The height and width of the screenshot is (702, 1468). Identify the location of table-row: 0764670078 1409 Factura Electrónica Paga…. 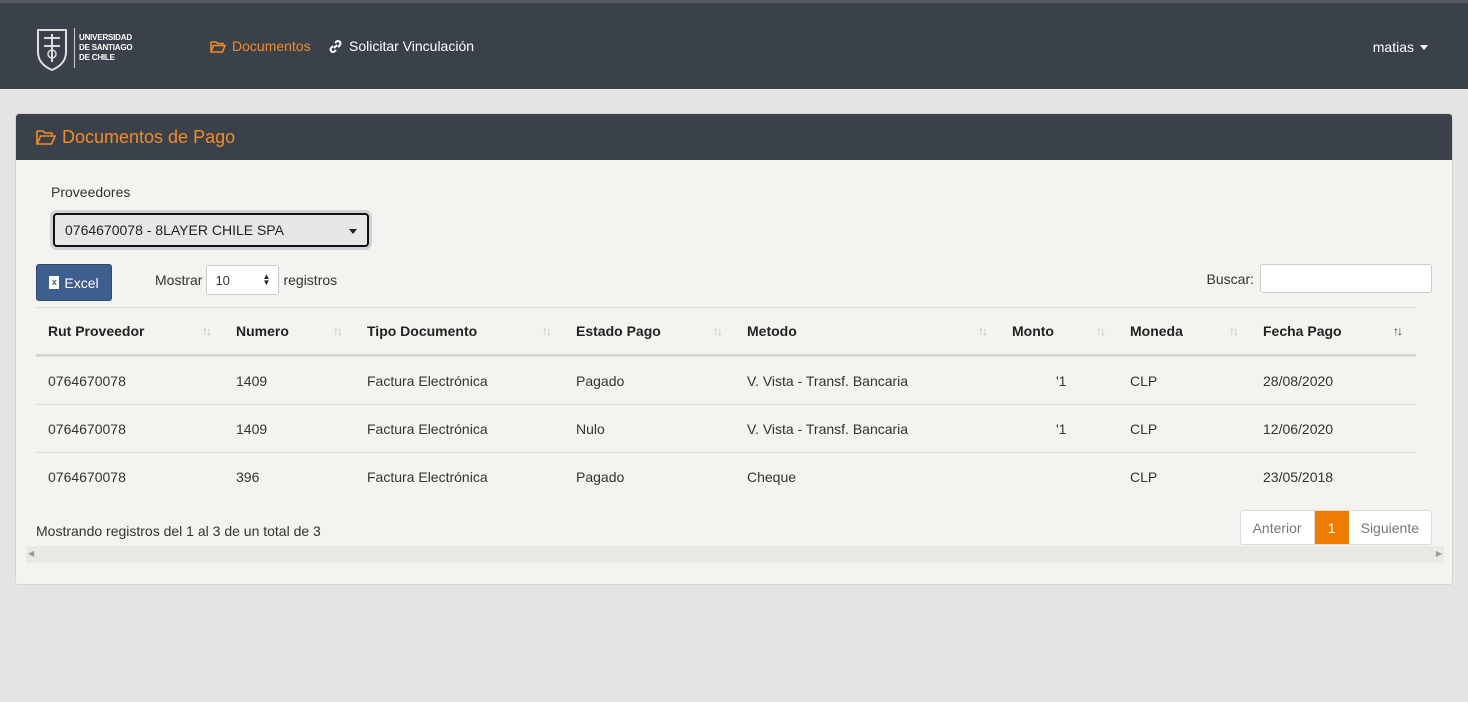
(726, 380).